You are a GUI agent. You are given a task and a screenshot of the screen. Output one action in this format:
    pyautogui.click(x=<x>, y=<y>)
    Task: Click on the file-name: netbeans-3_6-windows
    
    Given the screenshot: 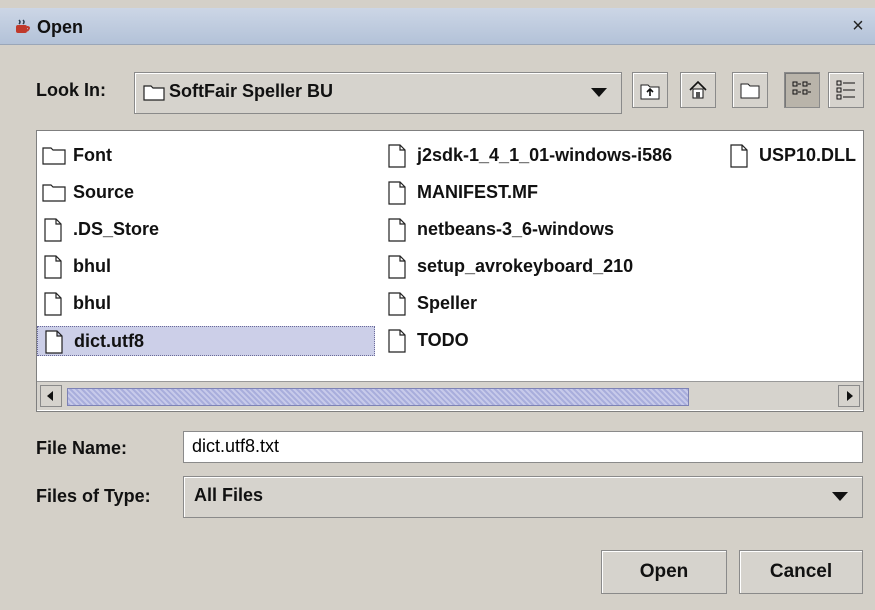 What is the action you would take?
    pyautogui.click(x=516, y=229)
    